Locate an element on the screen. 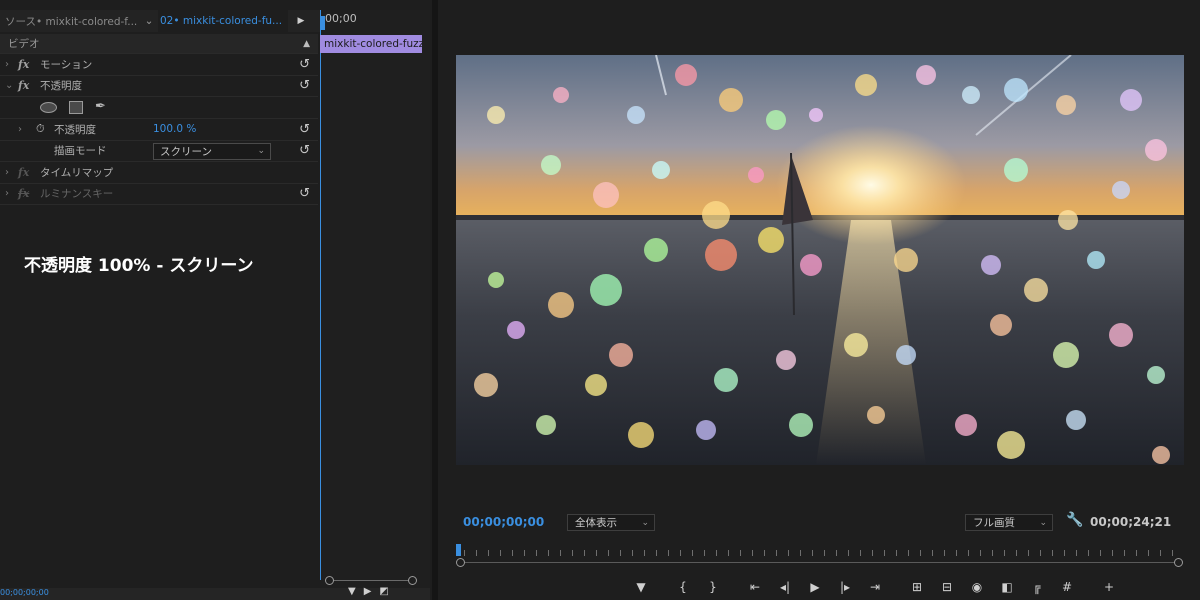  mini-zoom-scrollbar is located at coordinates (371, 580).